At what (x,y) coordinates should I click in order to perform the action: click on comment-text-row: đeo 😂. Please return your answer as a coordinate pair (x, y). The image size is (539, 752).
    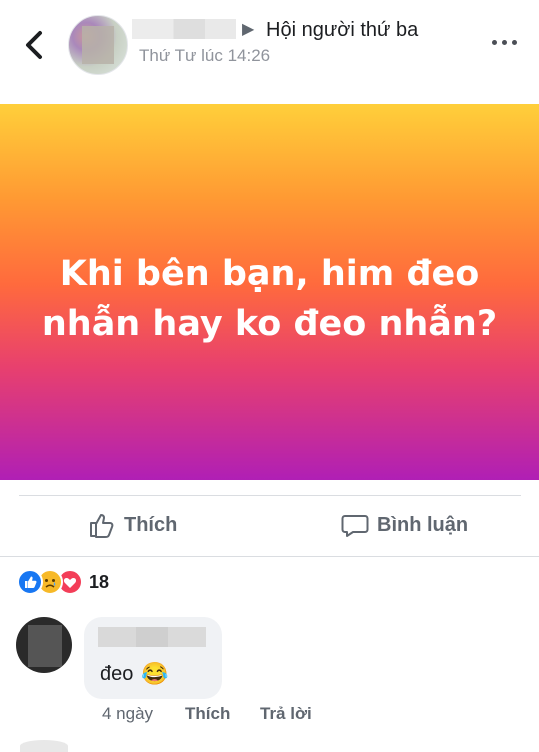
    Looking at the image, I should click on (134, 674).